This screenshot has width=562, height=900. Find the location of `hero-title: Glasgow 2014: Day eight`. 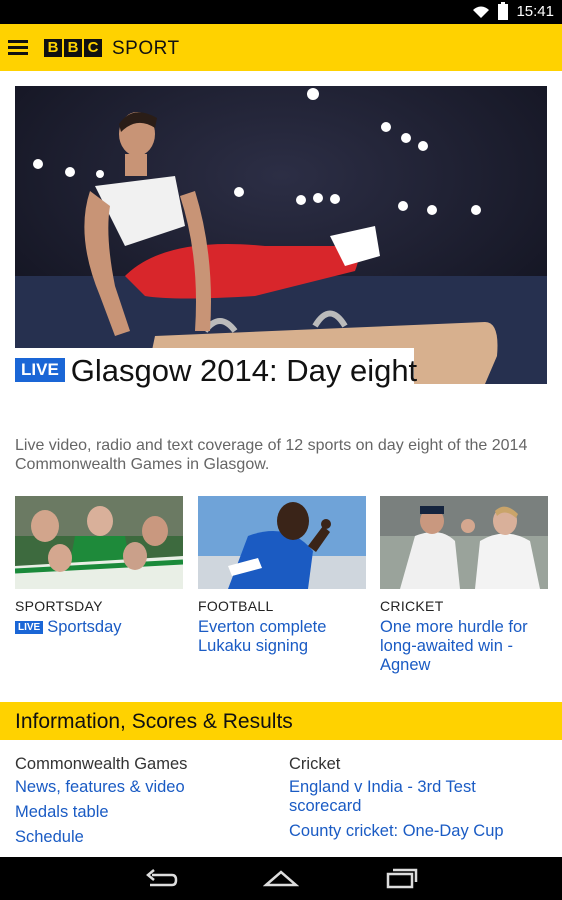

hero-title: Glasgow 2014: Day eight is located at coordinates (244, 370).